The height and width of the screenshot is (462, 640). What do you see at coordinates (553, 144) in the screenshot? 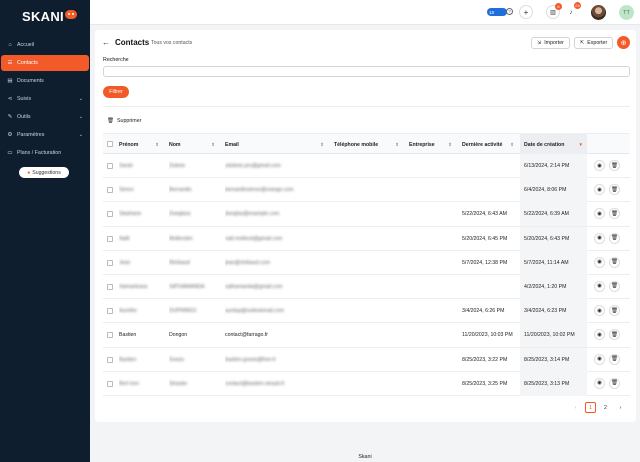
I see `column-header-created-date: Date de création ▼` at bounding box center [553, 144].